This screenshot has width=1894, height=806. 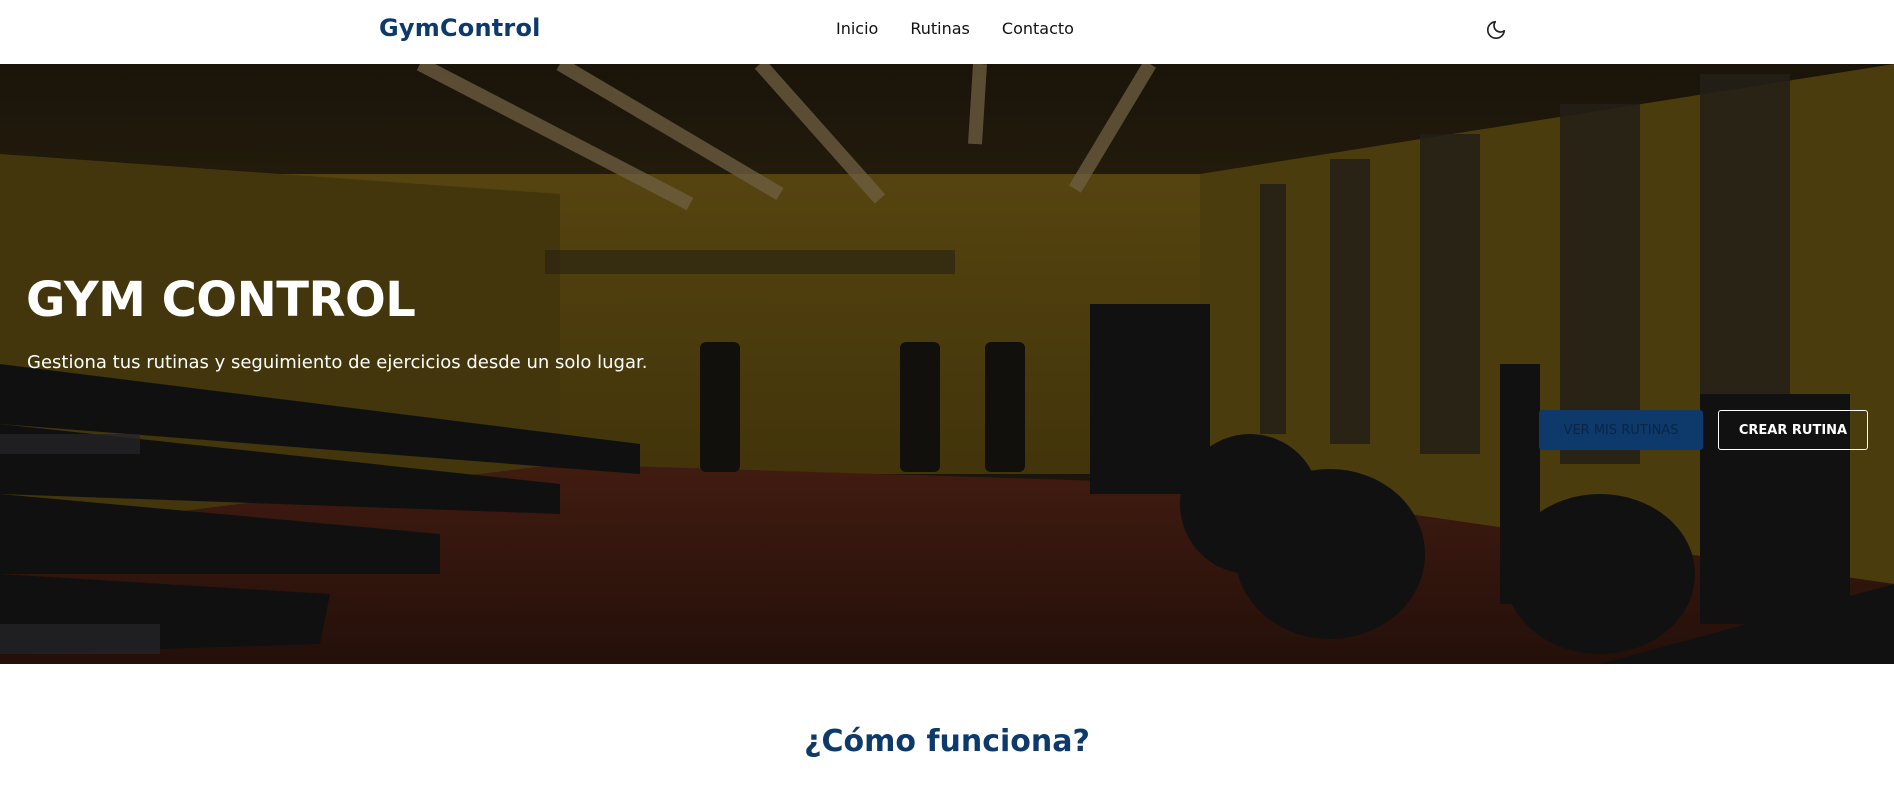 I want to click on nav-link-contacto: Contacto, so click(x=1038, y=29).